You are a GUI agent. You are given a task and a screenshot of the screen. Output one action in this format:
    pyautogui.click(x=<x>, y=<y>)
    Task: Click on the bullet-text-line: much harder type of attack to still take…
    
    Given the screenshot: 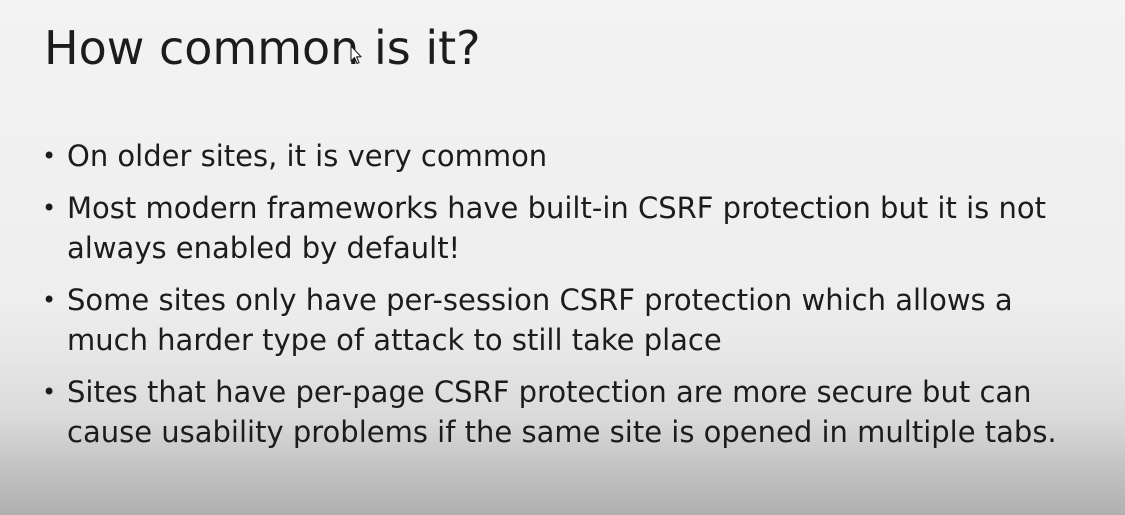 What is the action you would take?
    pyautogui.click(x=394, y=340)
    